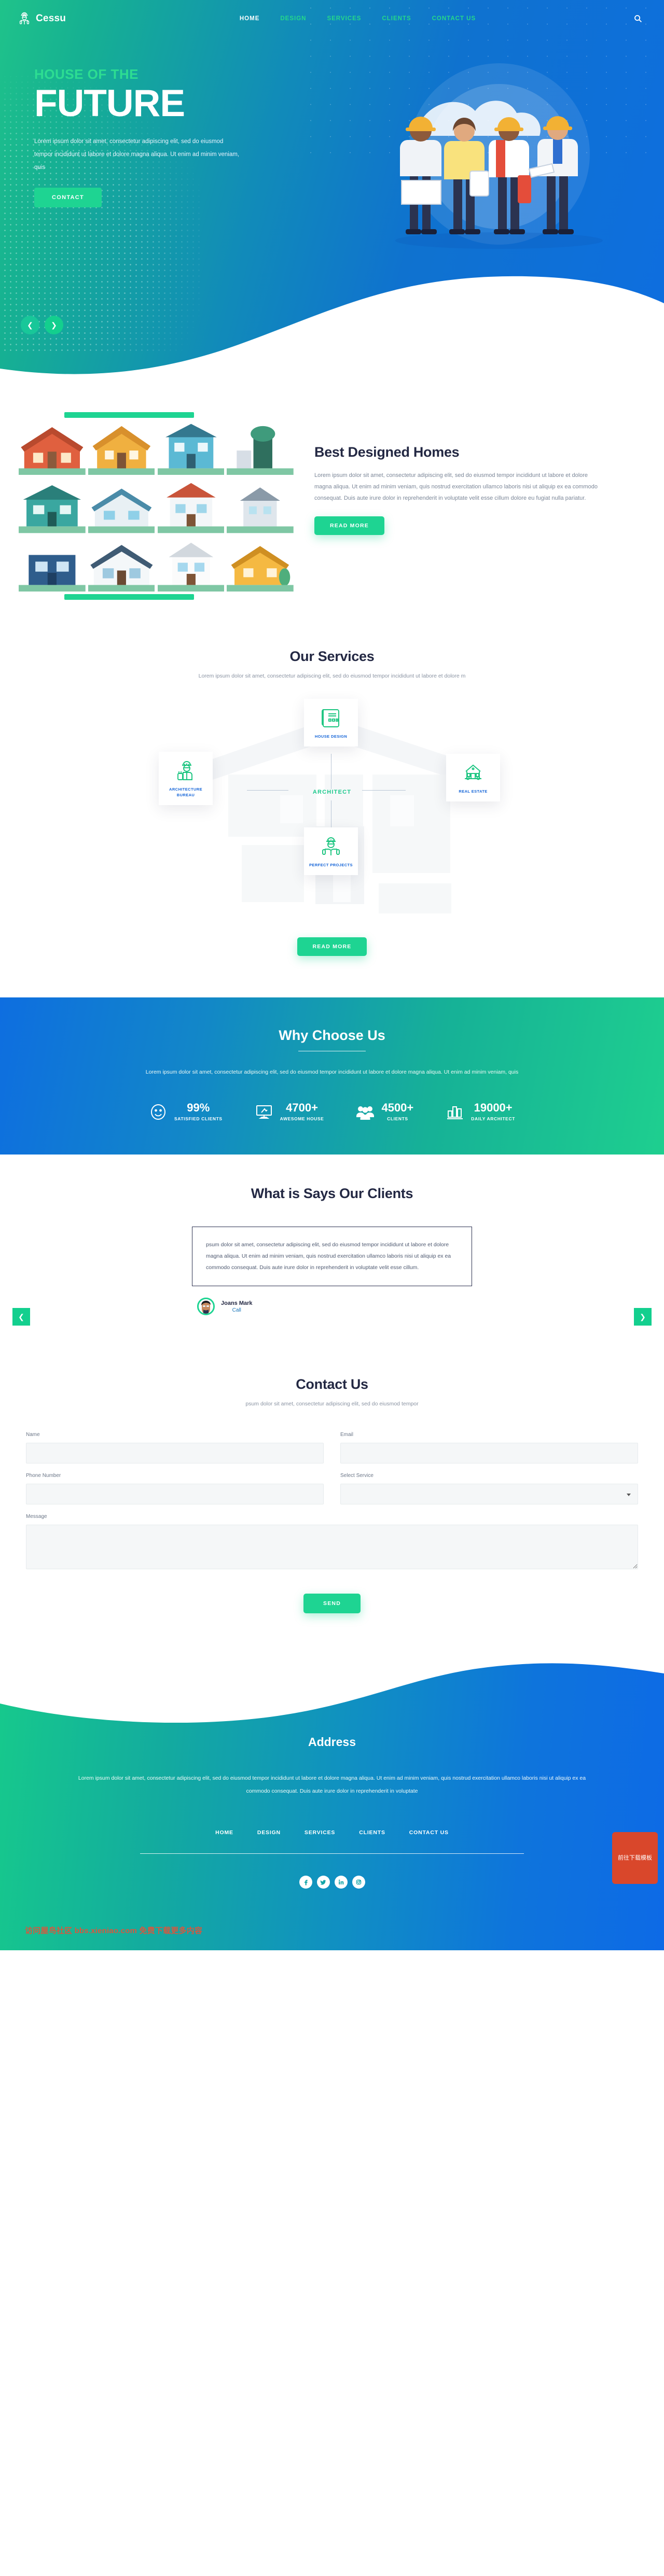 The width and height of the screenshot is (664, 2576). I want to click on people-group-icon, so click(366, 1113).